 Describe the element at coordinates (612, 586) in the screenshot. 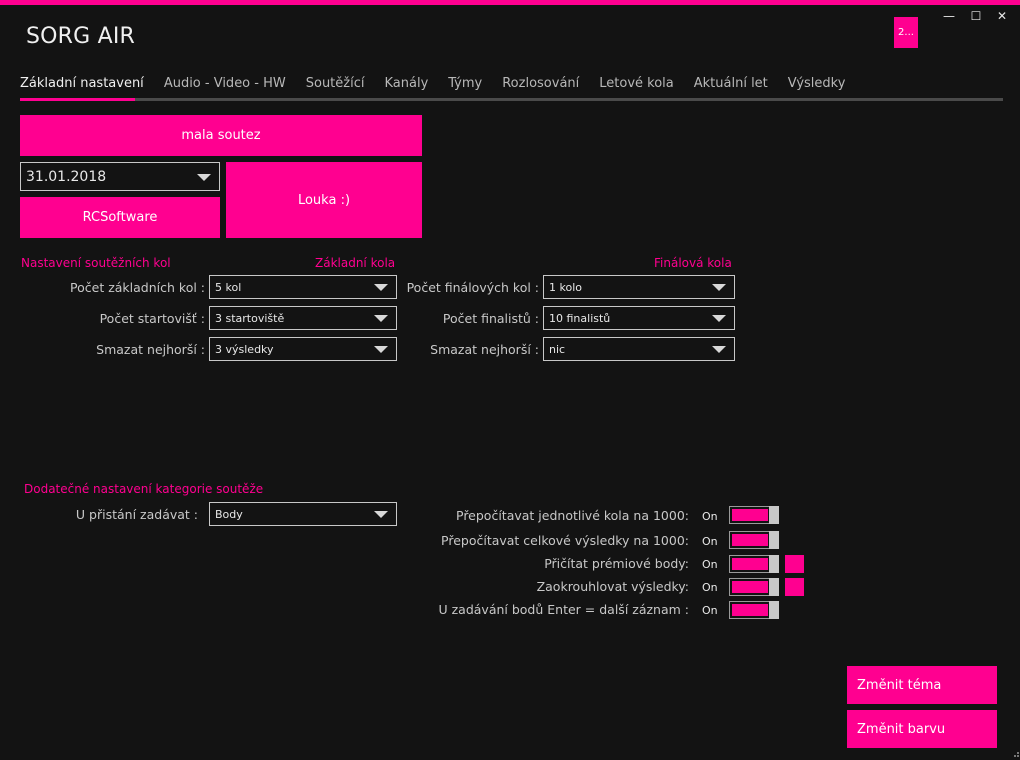

I see `round-results-label: Zaokrouhlovat výsledky:` at that location.